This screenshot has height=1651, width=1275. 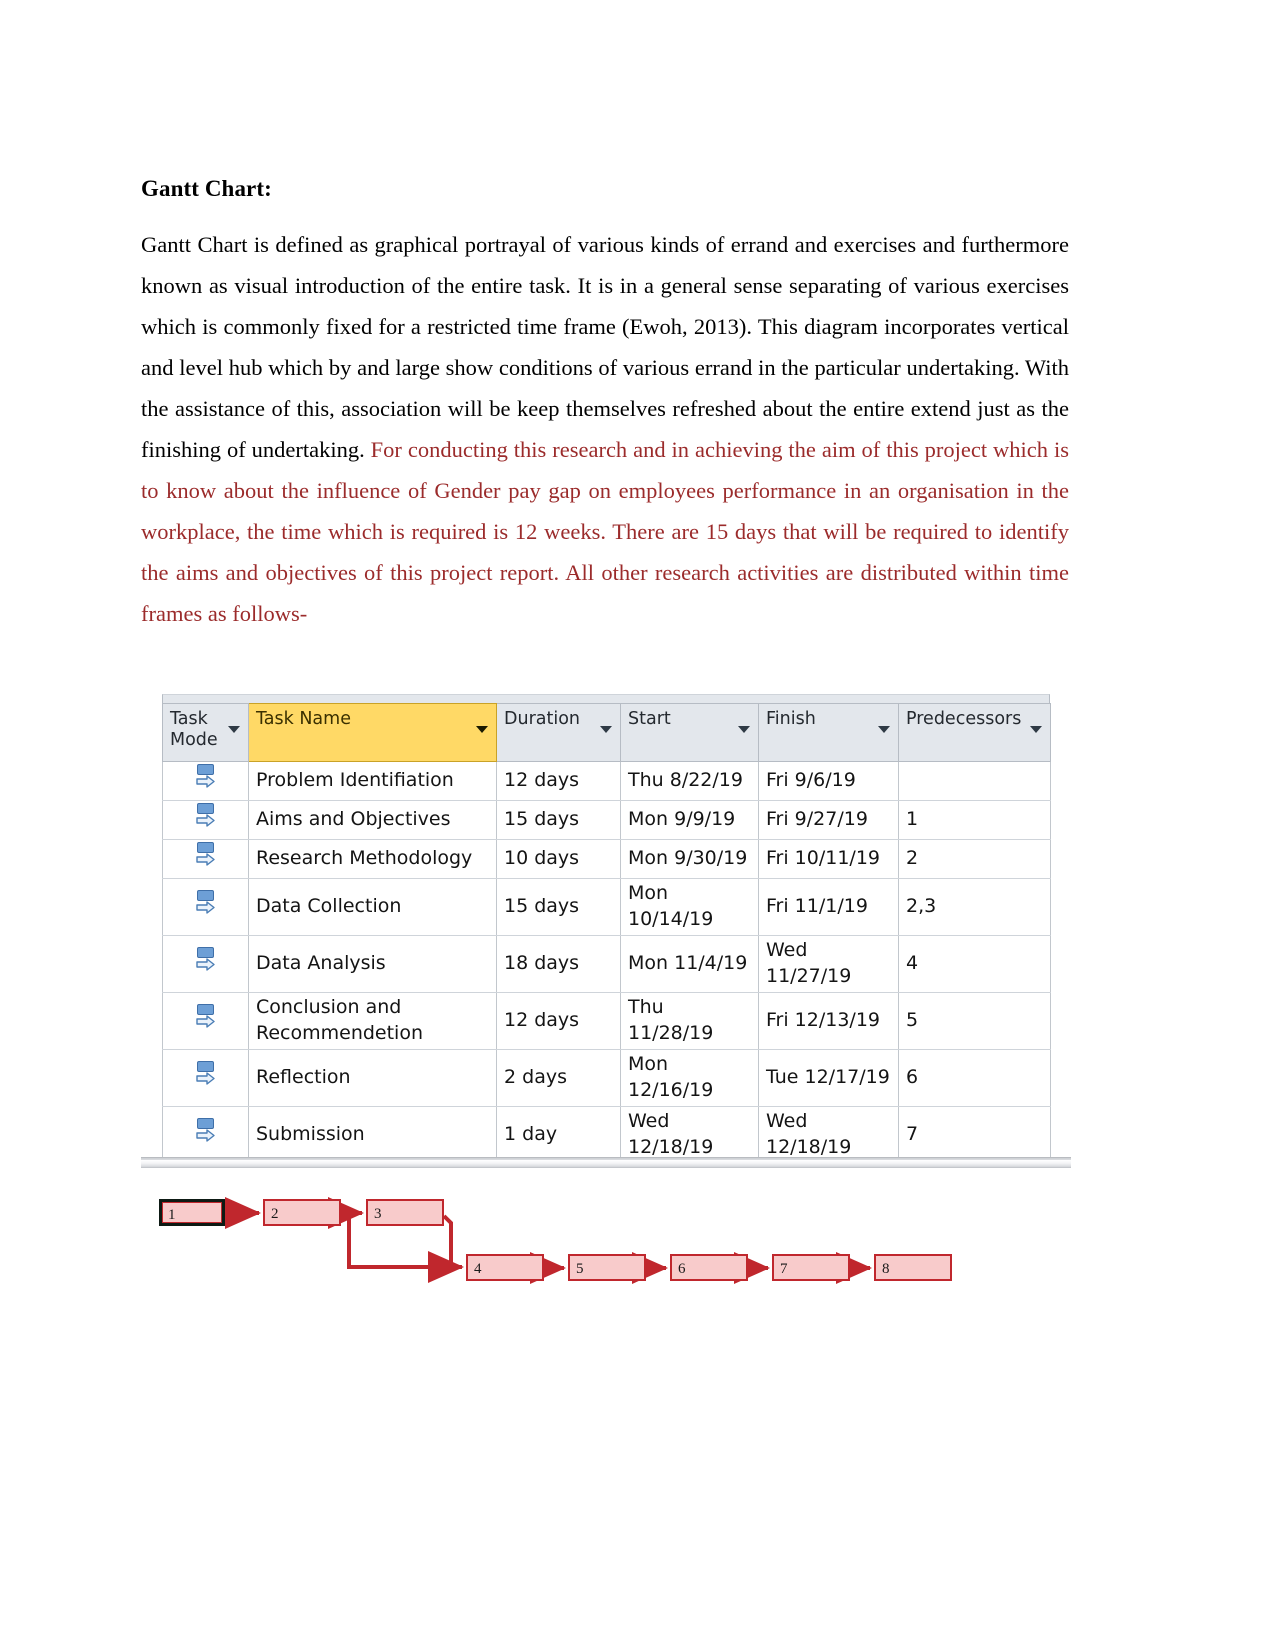 I want to click on column-header-start: Start, so click(x=689, y=732).